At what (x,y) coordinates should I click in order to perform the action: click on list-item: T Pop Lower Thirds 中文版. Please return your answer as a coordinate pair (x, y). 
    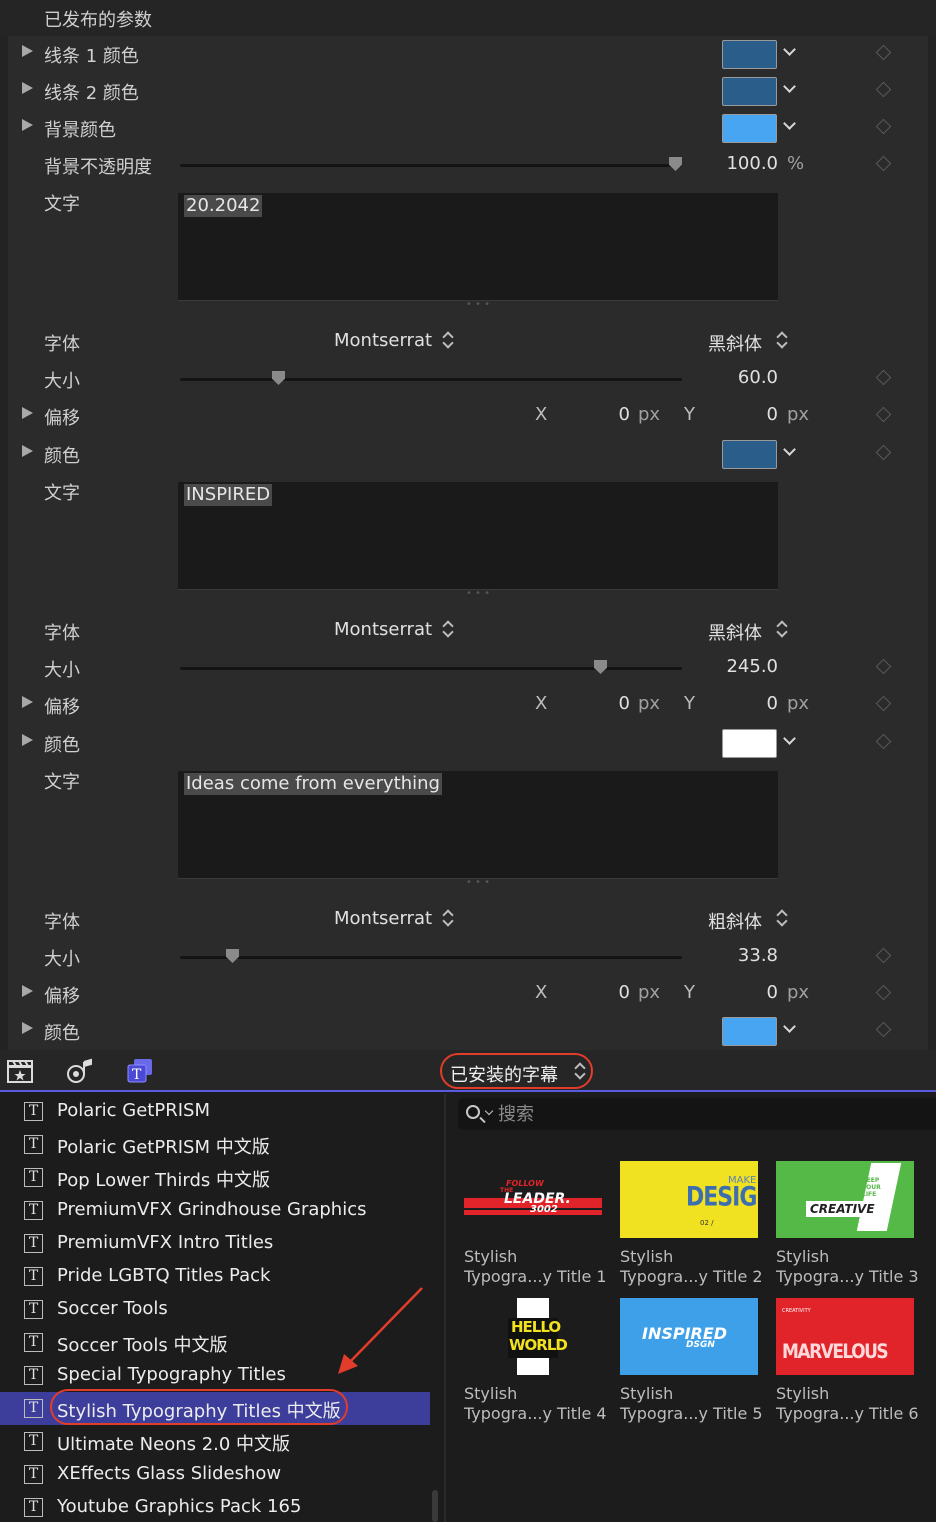
    Looking at the image, I should click on (215, 1177).